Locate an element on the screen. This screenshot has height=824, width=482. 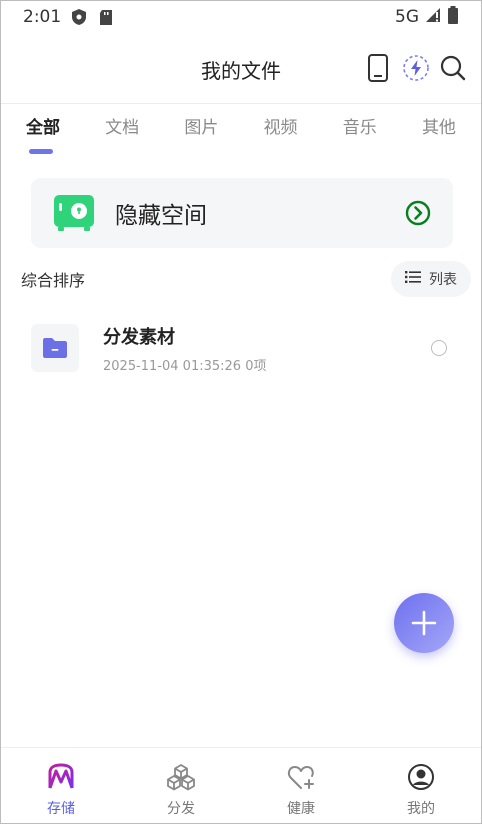
chevron-right-circle-icon is located at coordinates (418, 213).